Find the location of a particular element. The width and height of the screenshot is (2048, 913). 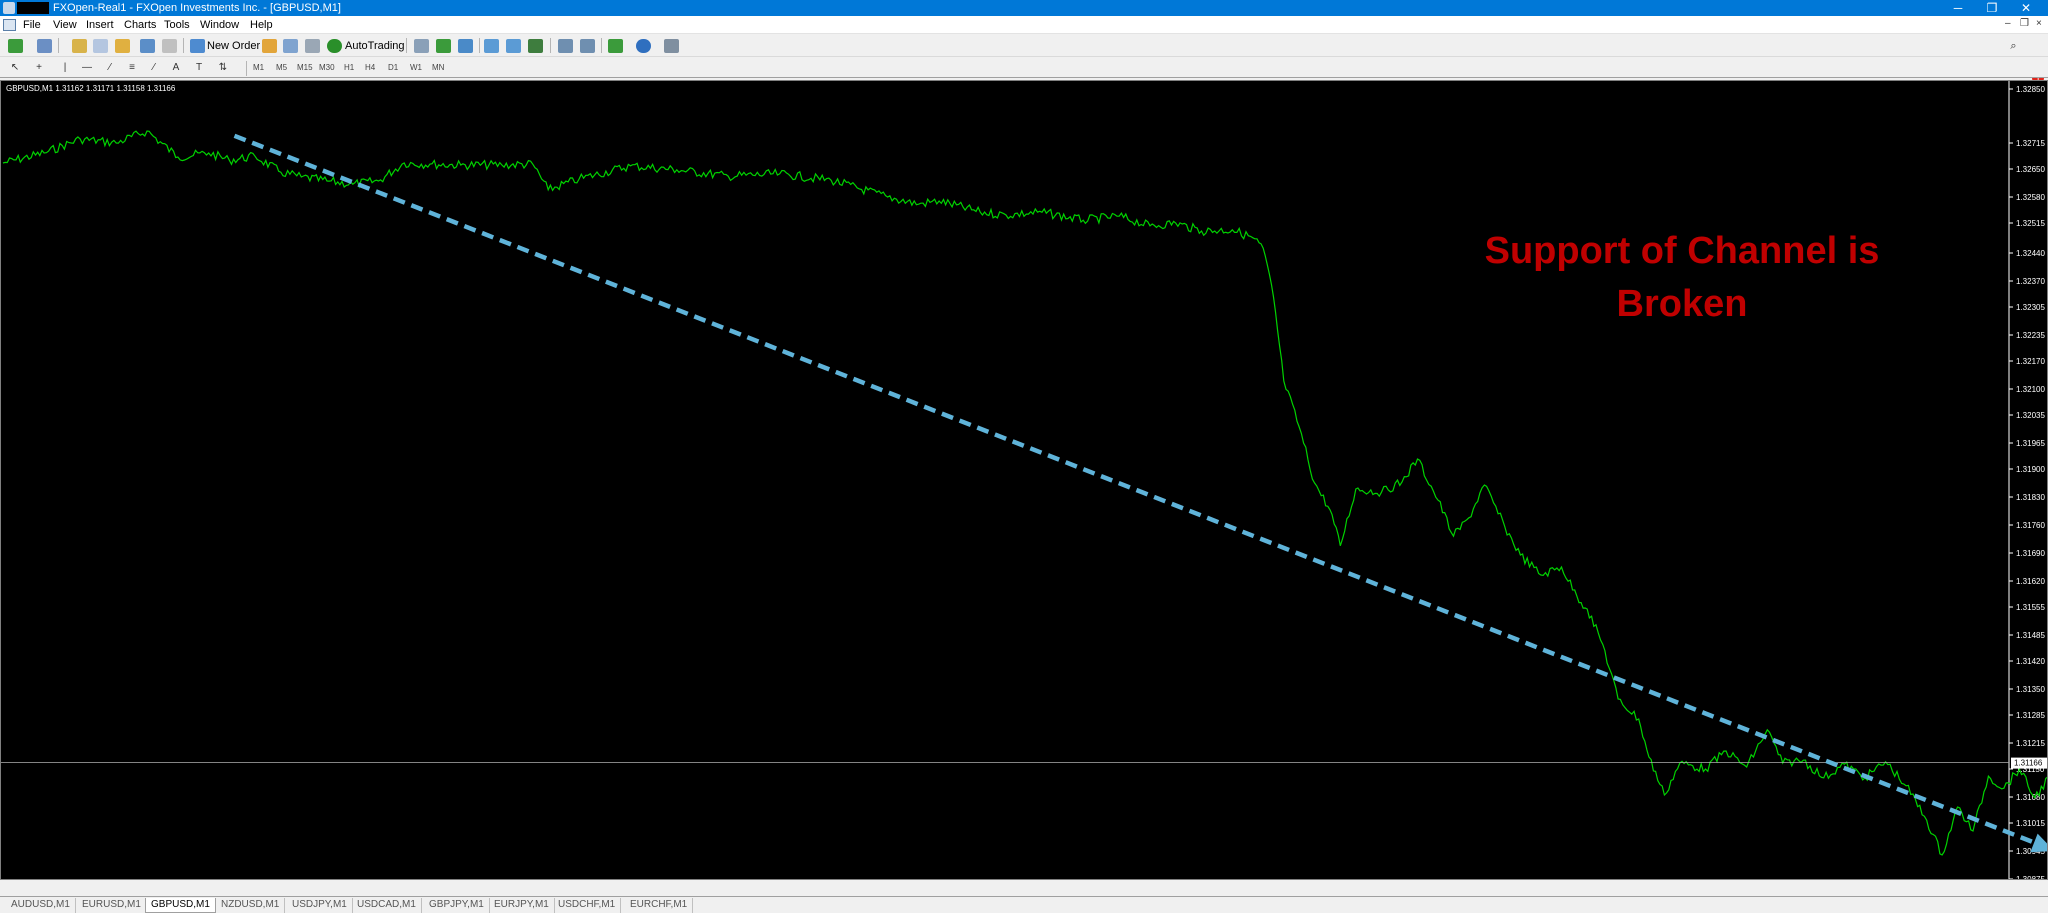

y-tick-label: 1.32515 is located at coordinates (2030, 223).